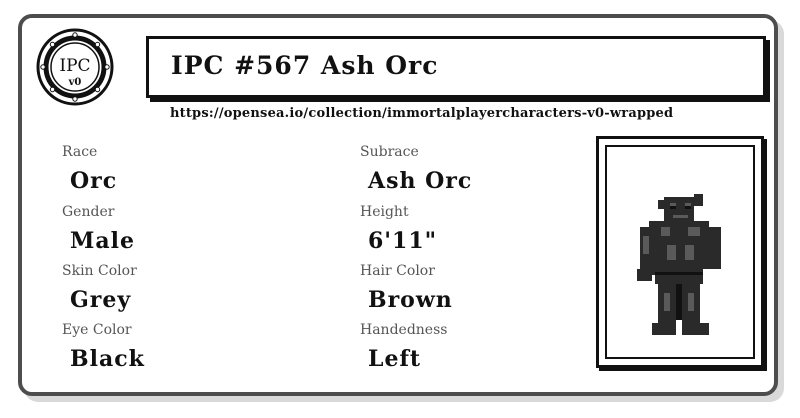  What do you see at coordinates (97, 330) in the screenshot?
I see `eye-color-label: Eye Color` at bounding box center [97, 330].